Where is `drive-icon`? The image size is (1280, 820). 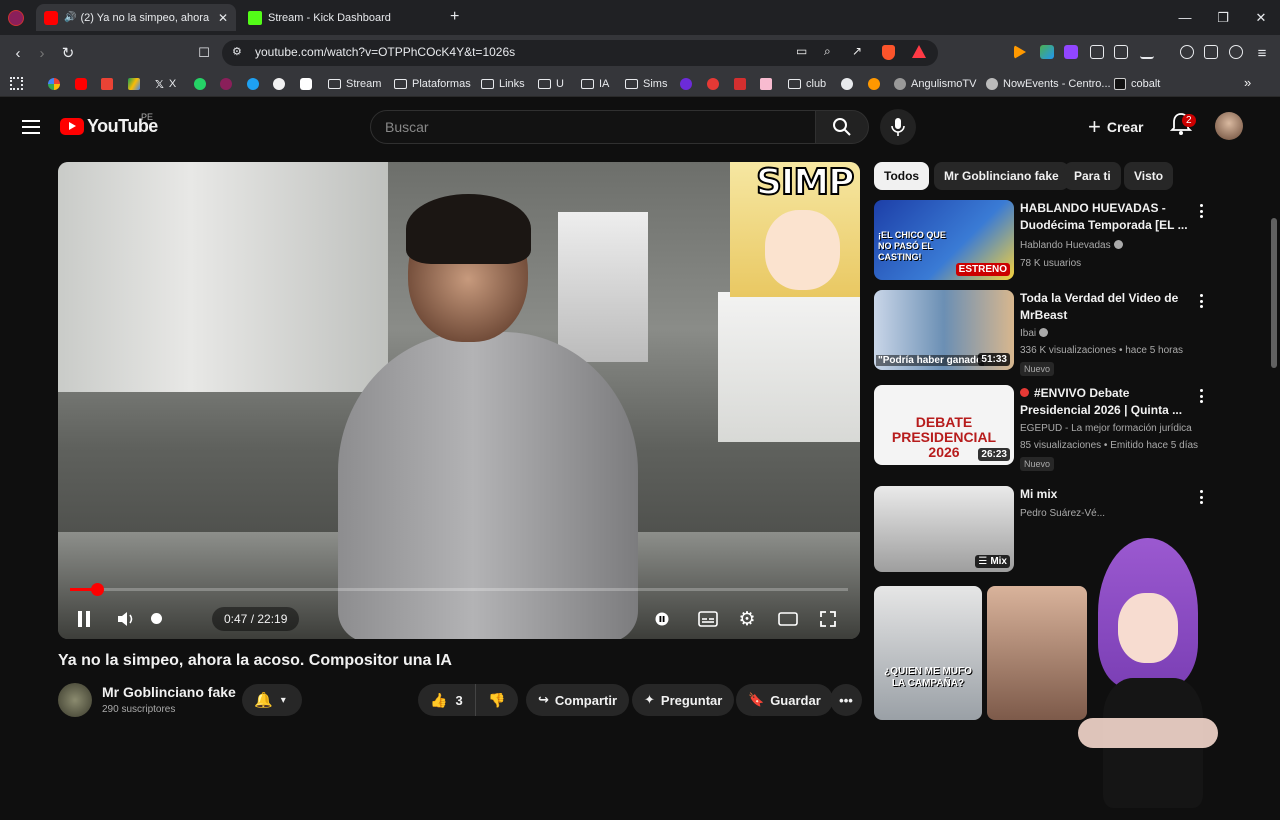
drive-icon is located at coordinates (134, 84).